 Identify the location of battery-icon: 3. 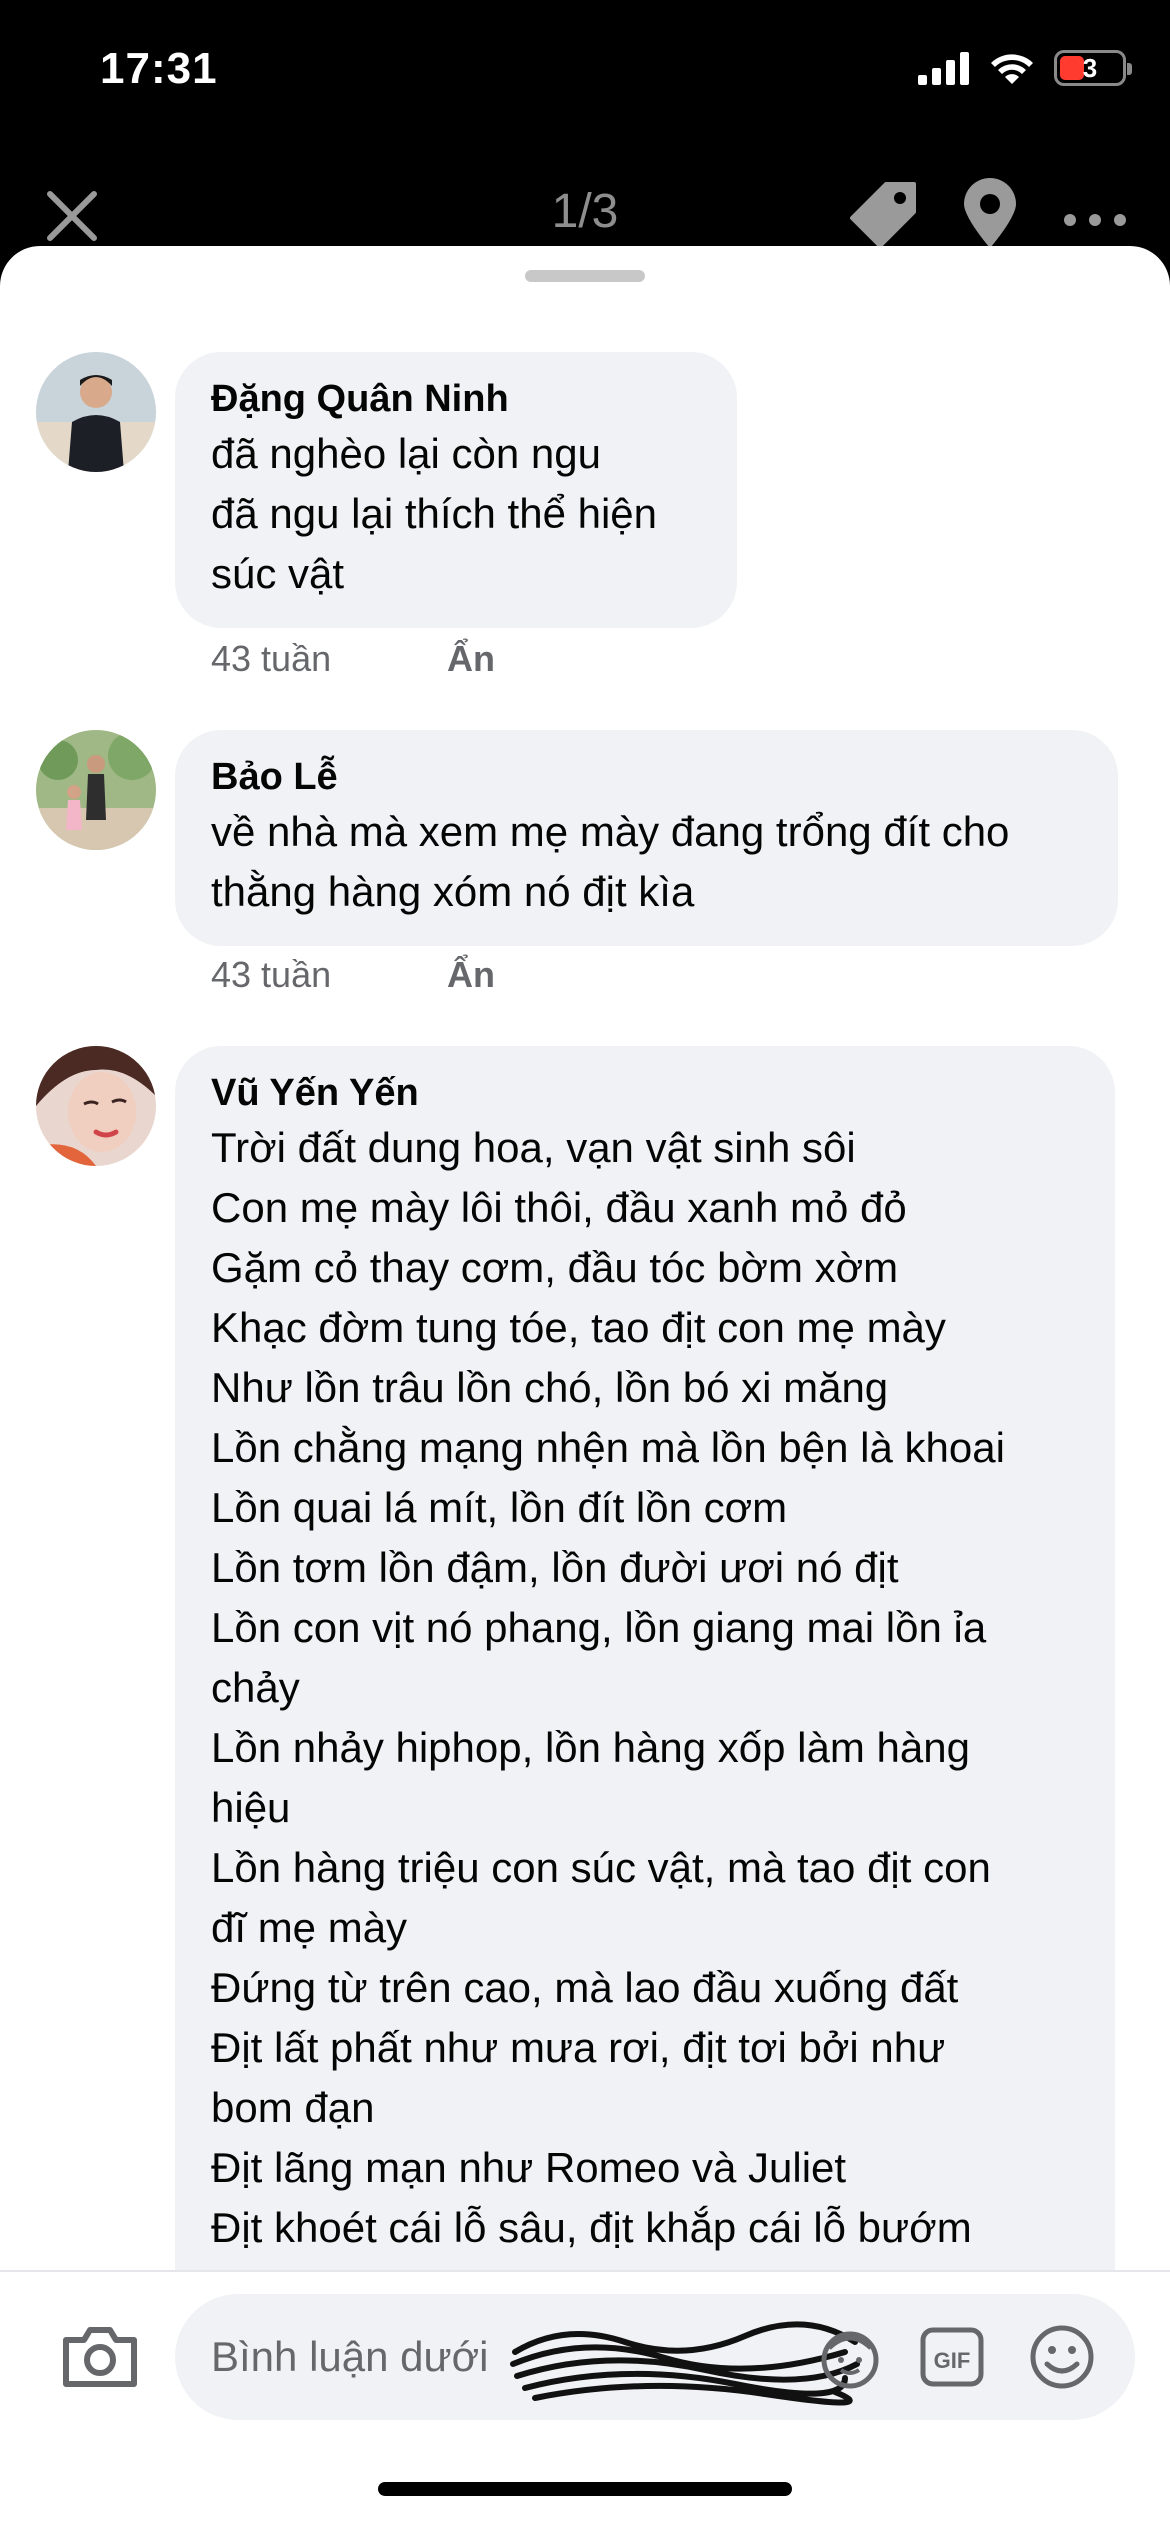
(1093, 68).